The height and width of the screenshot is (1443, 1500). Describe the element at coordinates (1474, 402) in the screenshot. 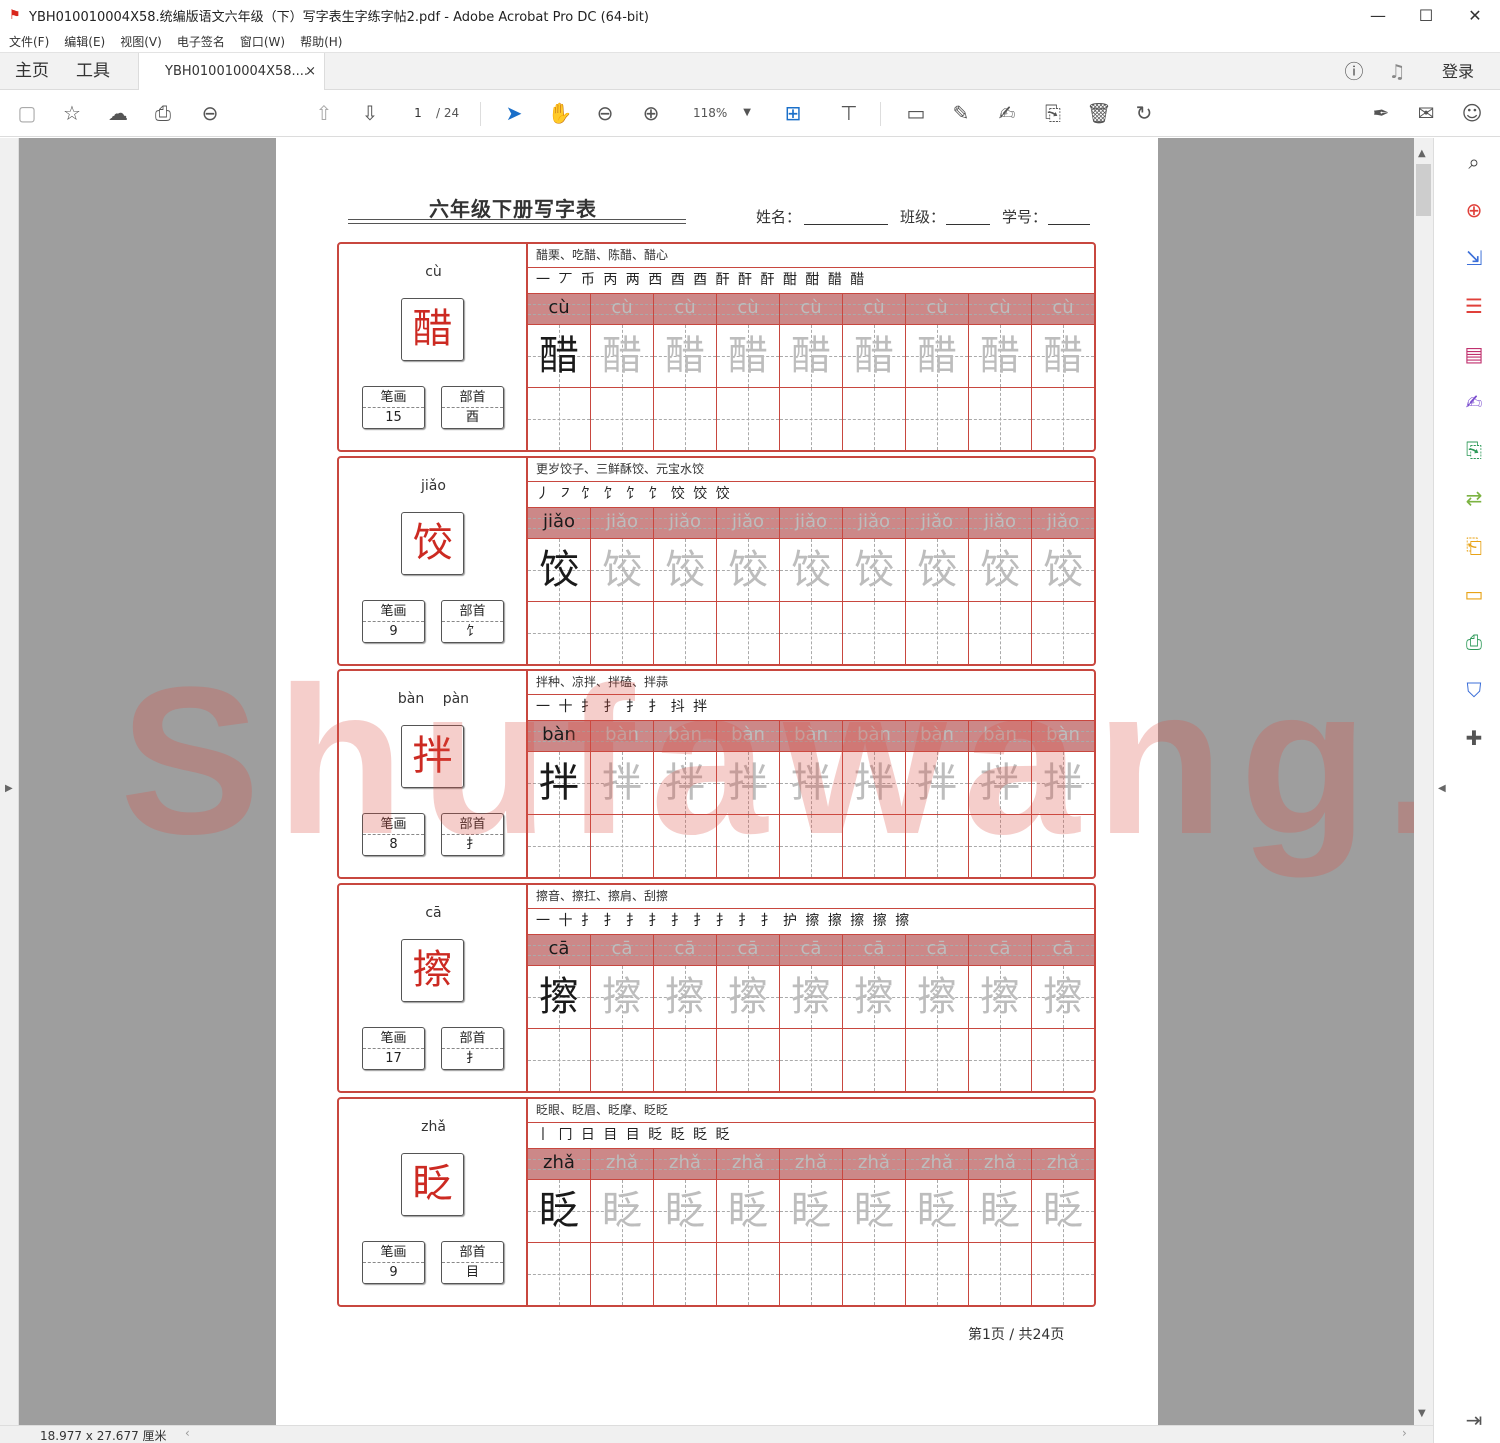

I see `fill-sign-icon: ✍` at that location.